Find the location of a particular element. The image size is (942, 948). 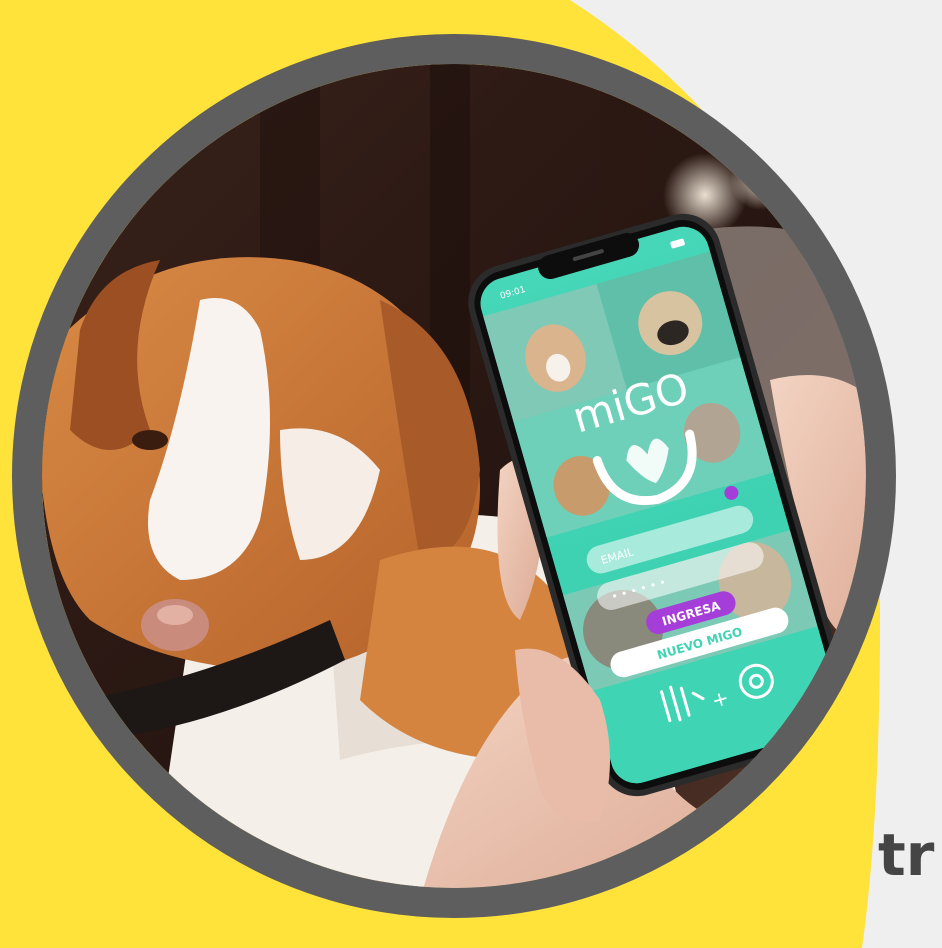

partial-heading-text: tr is located at coordinates (906, 855).